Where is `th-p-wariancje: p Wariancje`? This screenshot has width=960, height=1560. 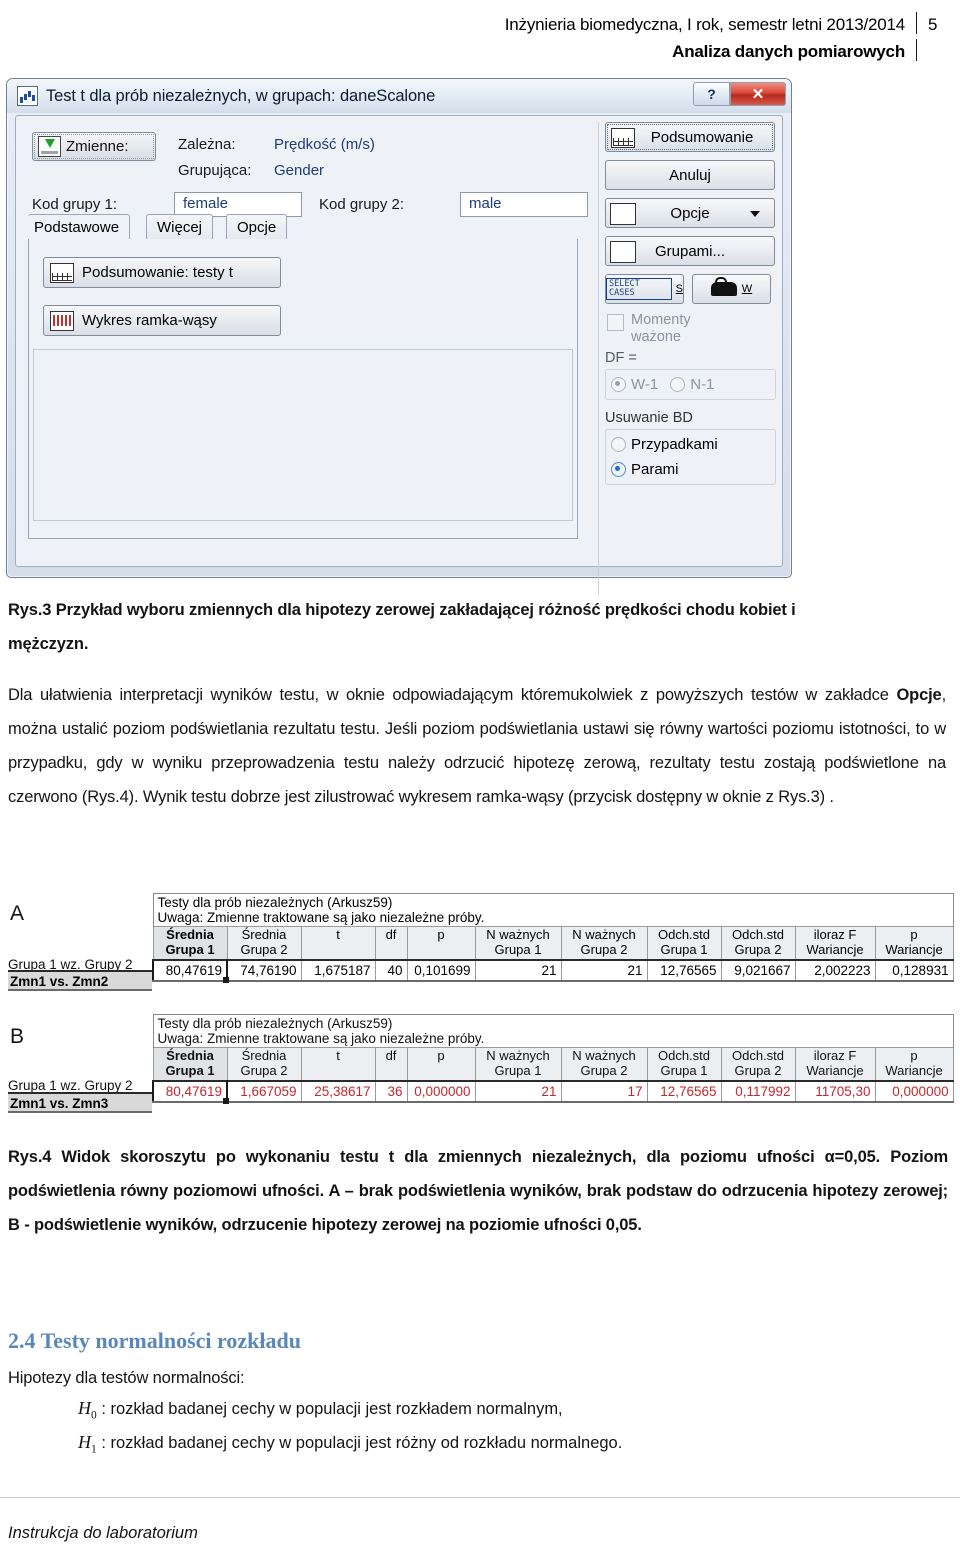
th-p-wariancje: p Wariancje is located at coordinates (914, 943).